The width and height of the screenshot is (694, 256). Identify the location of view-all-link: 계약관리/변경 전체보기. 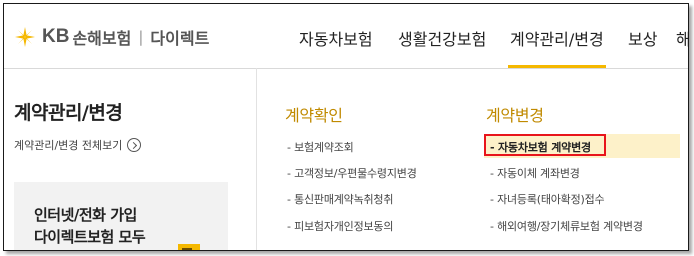
(78, 145).